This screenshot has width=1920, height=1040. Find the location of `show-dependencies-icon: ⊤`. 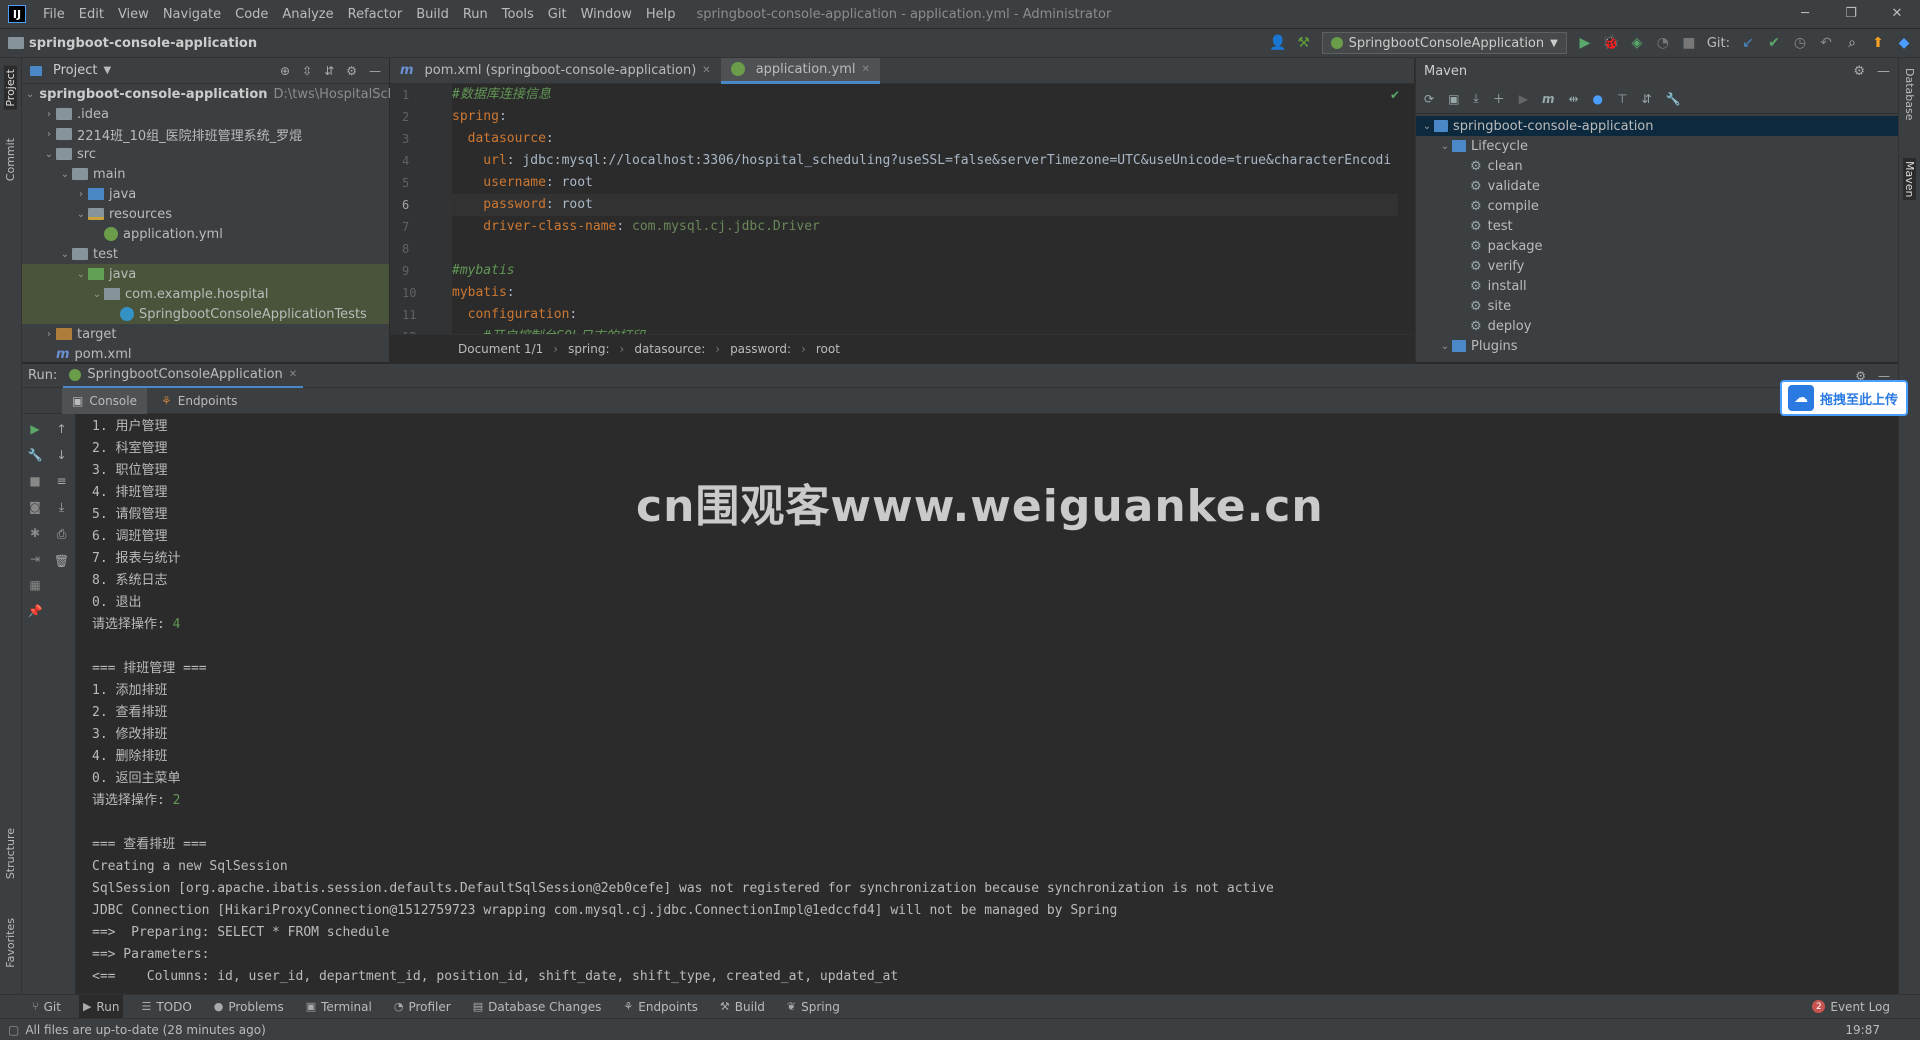

show-dependencies-icon: ⊤ is located at coordinates (1622, 99).